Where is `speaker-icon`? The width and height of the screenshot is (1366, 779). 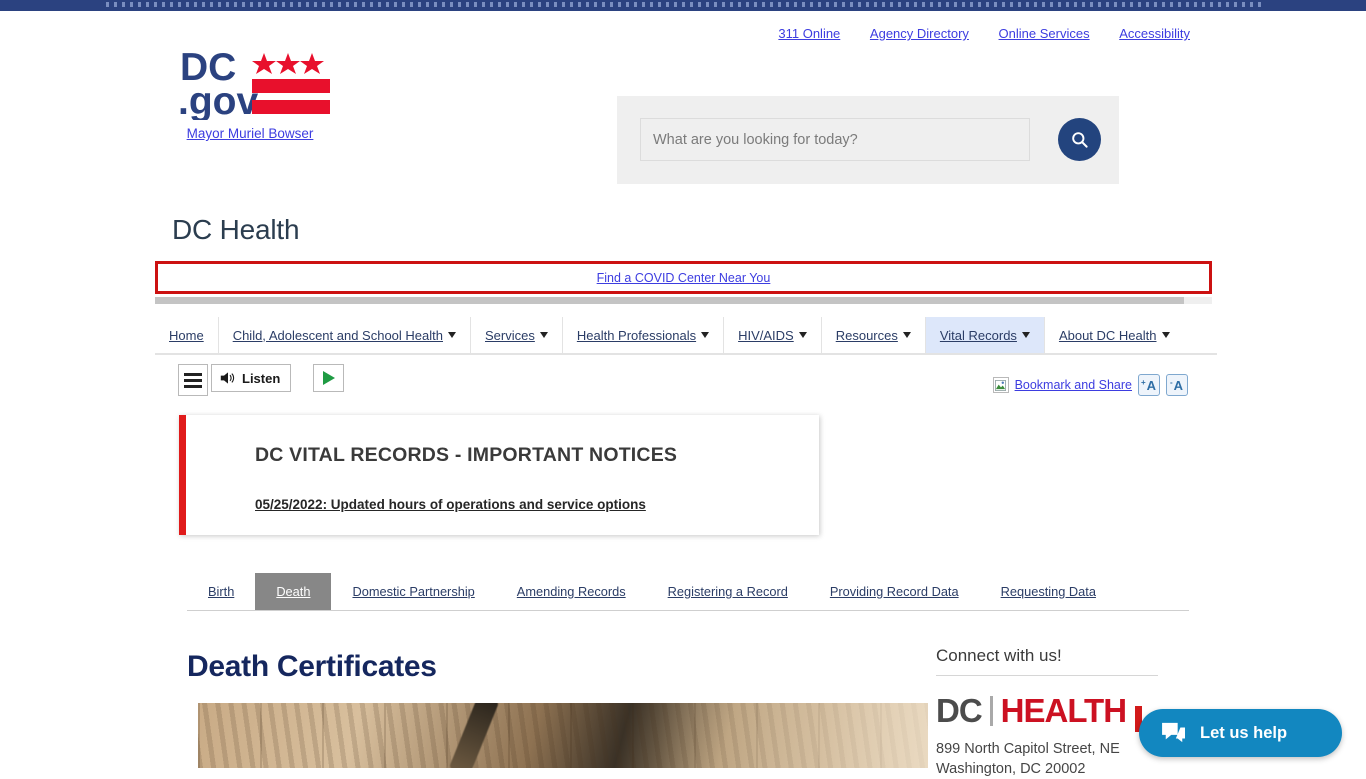 speaker-icon is located at coordinates (227, 378).